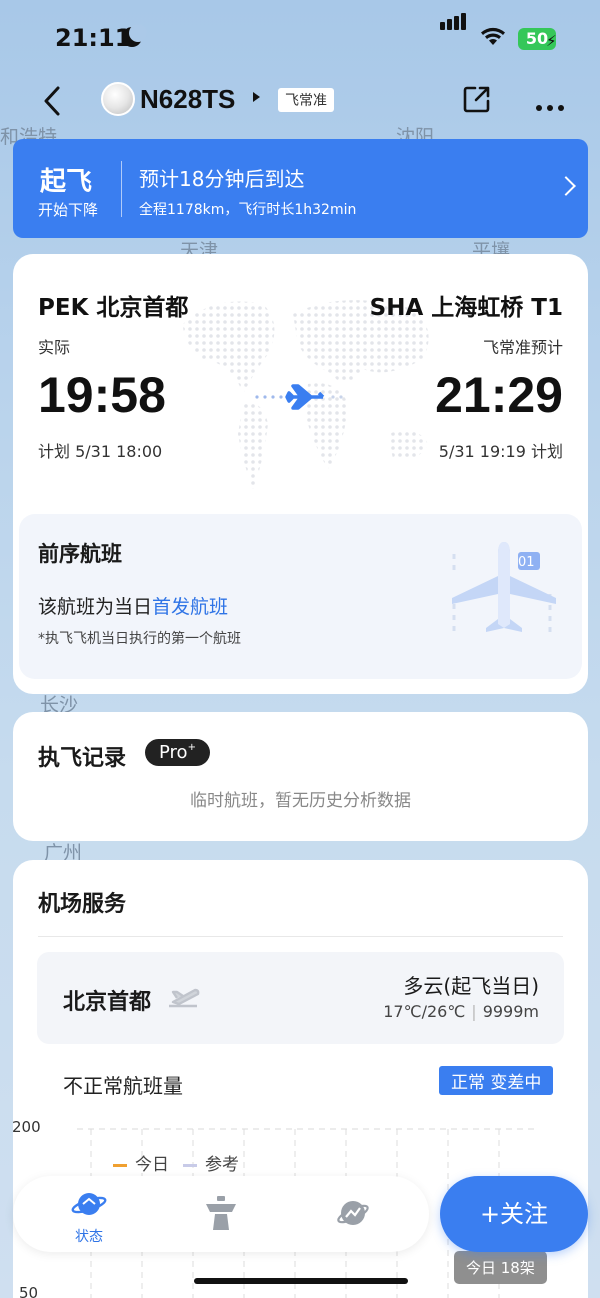  What do you see at coordinates (82, 758) in the screenshot?
I see `history-title: 执飞记录` at bounding box center [82, 758].